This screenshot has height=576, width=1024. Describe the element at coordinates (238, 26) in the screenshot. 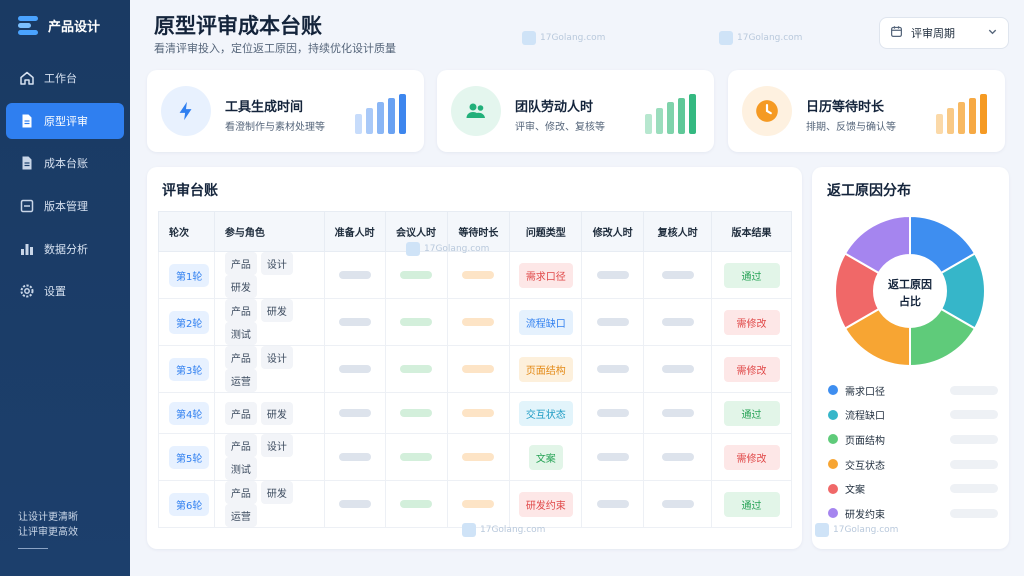

I see `page-title: 原型评审成本台账` at that location.